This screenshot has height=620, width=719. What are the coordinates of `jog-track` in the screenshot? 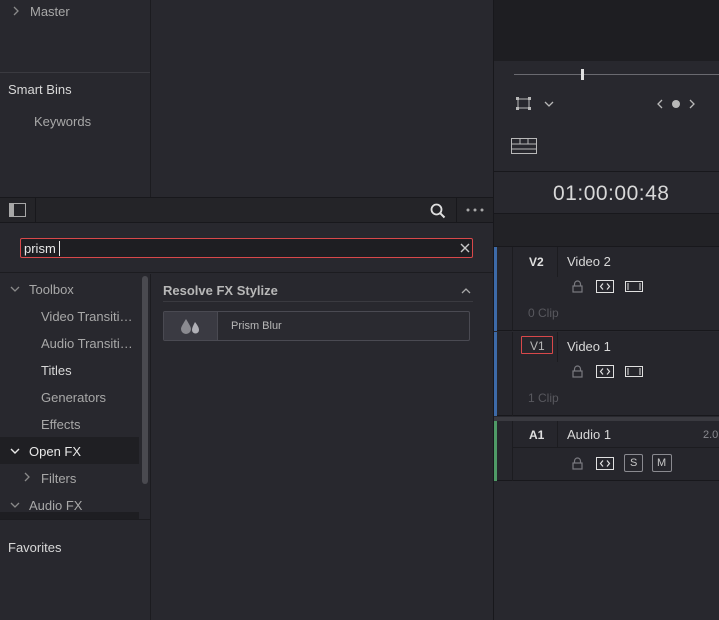 It's located at (616, 74).